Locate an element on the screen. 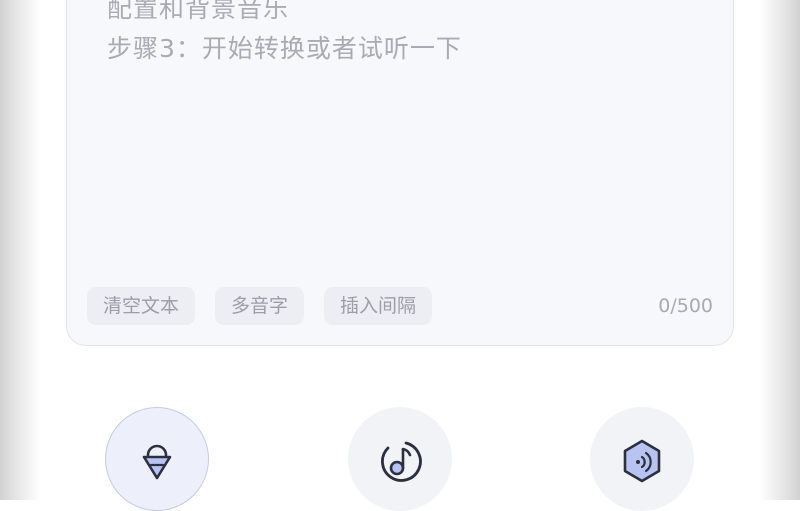  text-line: 步骤3：开始转换或者试听一下 is located at coordinates (284, 48).